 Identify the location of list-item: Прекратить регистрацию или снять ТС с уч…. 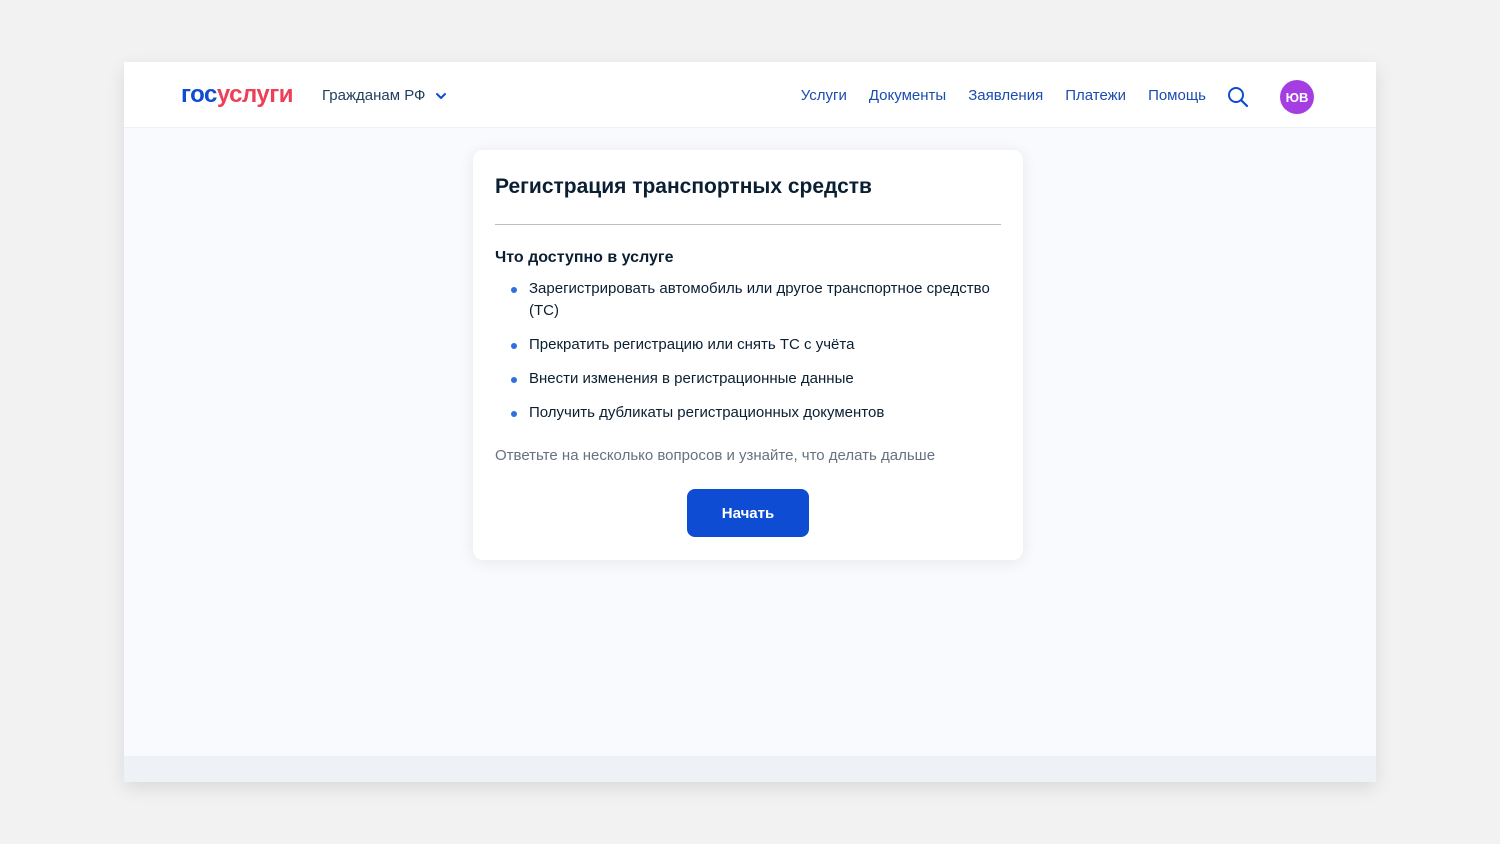
(745, 345).